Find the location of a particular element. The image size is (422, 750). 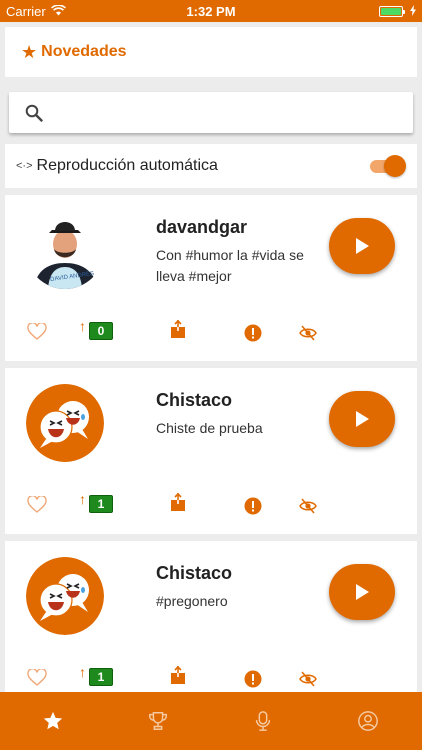

star-icon: ★ is located at coordinates (29, 51).